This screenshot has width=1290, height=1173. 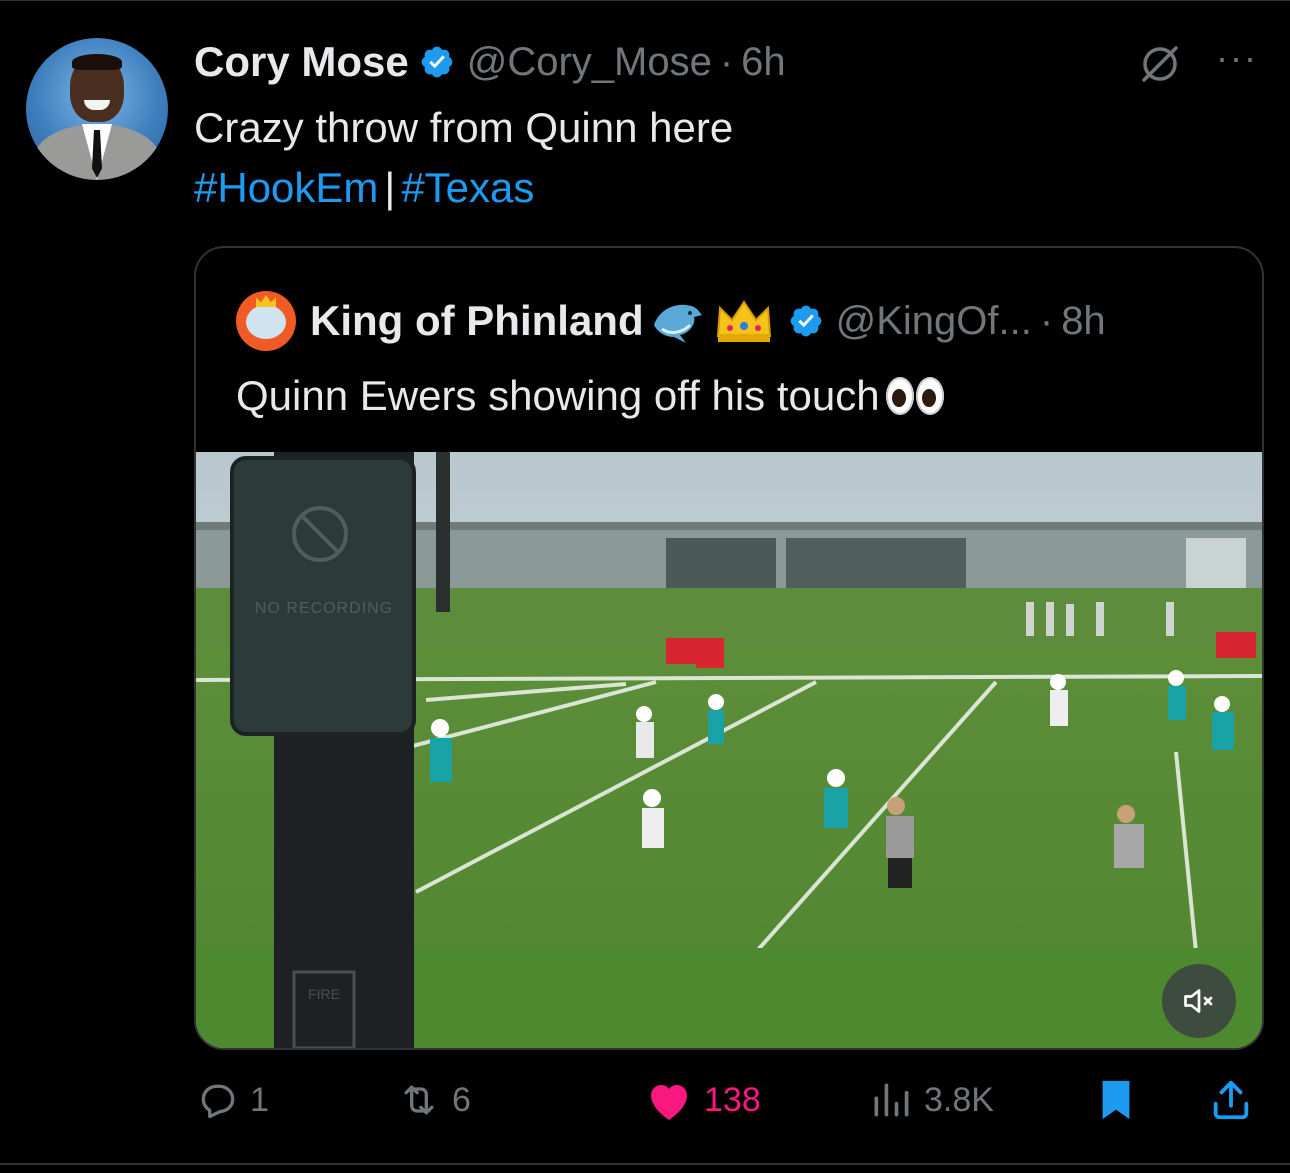 I want to click on post-label: FIRE, so click(x=324, y=994).